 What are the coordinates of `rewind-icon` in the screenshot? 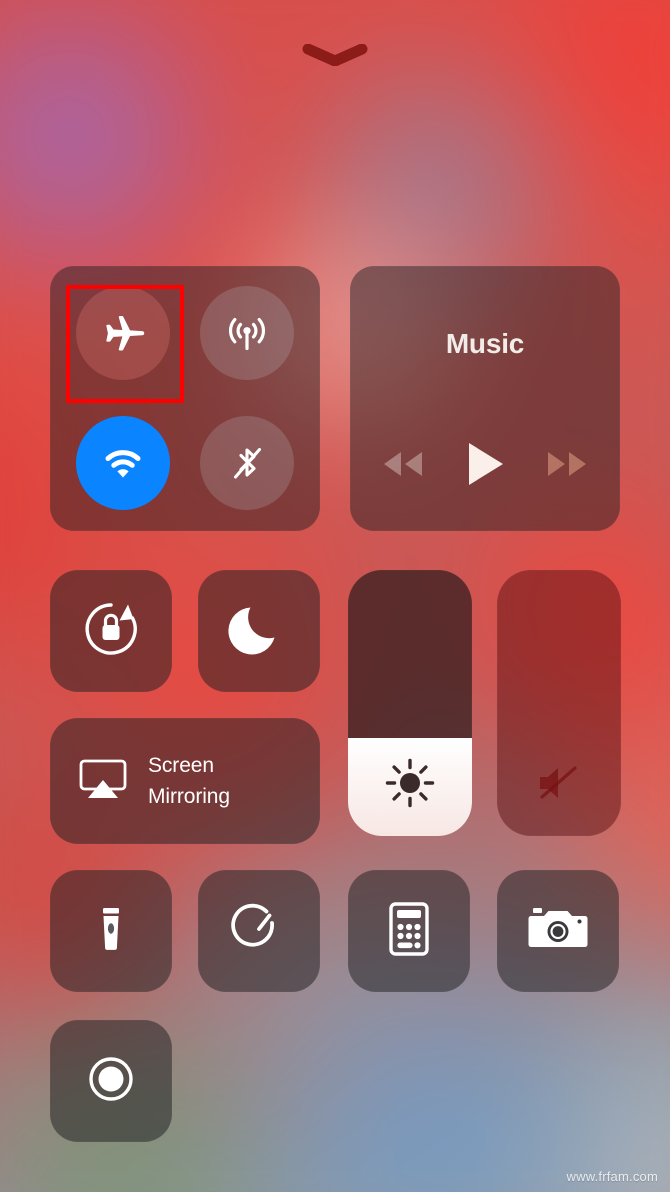 It's located at (403, 466).